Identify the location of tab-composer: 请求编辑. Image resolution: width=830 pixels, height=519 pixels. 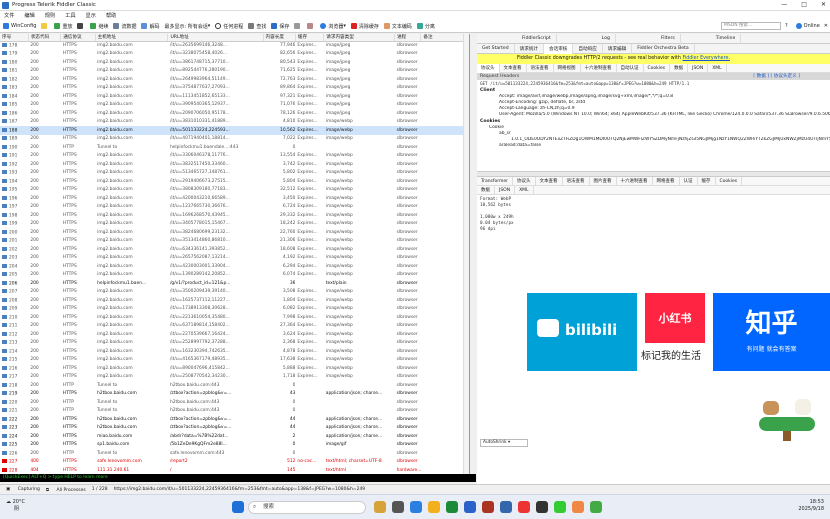
(618, 48).